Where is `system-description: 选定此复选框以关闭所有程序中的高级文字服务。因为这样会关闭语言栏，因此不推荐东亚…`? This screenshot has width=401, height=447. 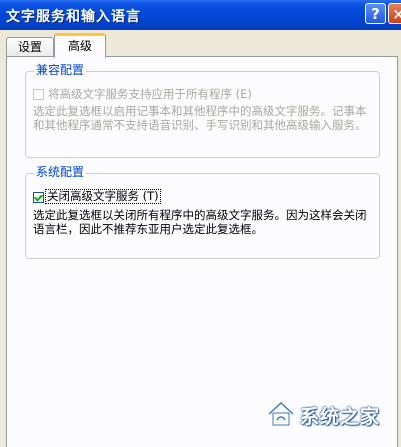 system-description: 选定此复选框以关闭所有程序中的高级文字服务。因为这样会关闭语言栏，因此不推荐东亚… is located at coordinates (200, 222).